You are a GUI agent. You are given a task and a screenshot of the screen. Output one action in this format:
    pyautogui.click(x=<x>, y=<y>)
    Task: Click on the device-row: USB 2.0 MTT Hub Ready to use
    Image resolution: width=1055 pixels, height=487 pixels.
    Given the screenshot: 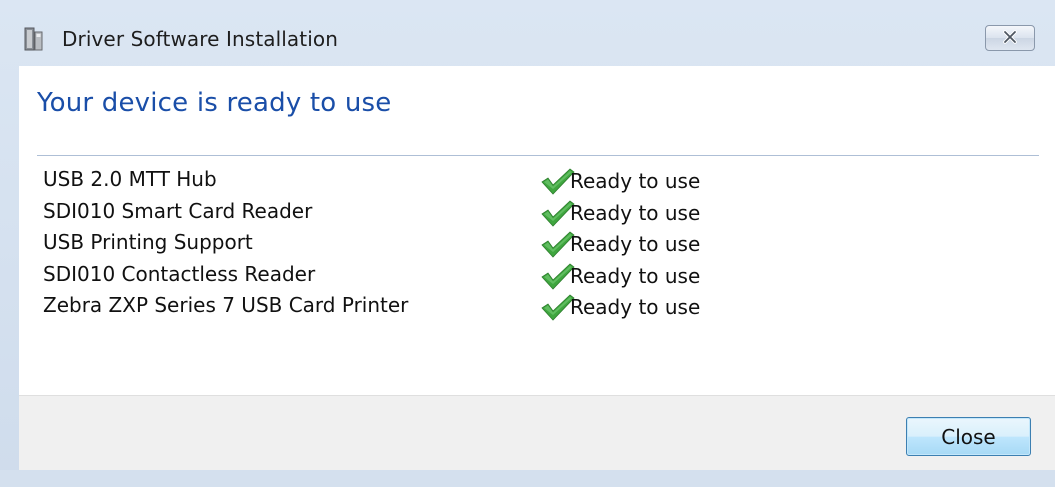 What is the action you would take?
    pyautogui.click(x=493, y=182)
    